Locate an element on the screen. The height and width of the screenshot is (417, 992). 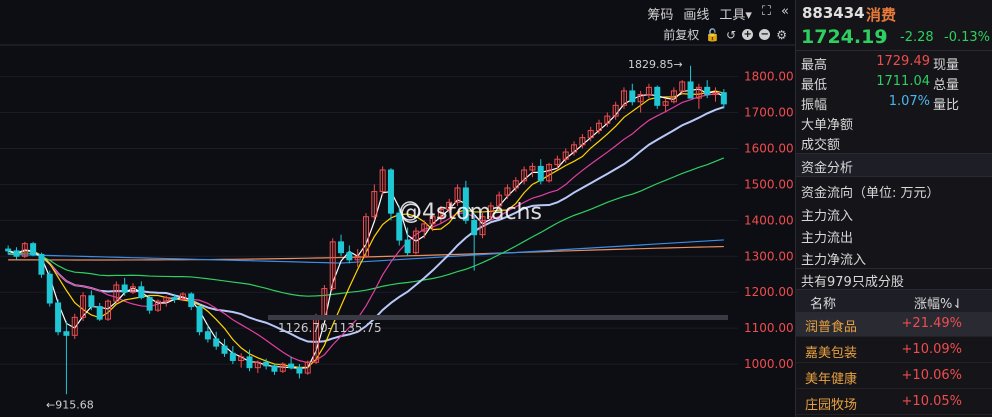
stock-name: 嘉美包装 is located at coordinates (831, 353).